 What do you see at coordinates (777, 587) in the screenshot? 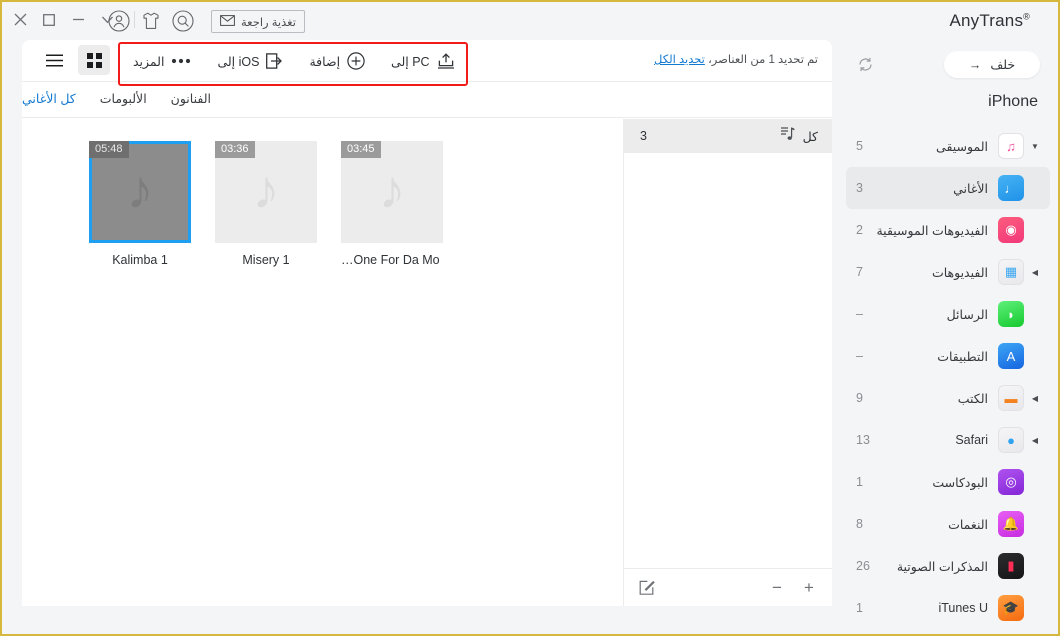
I see `remove-playlist-button: −` at bounding box center [777, 587].